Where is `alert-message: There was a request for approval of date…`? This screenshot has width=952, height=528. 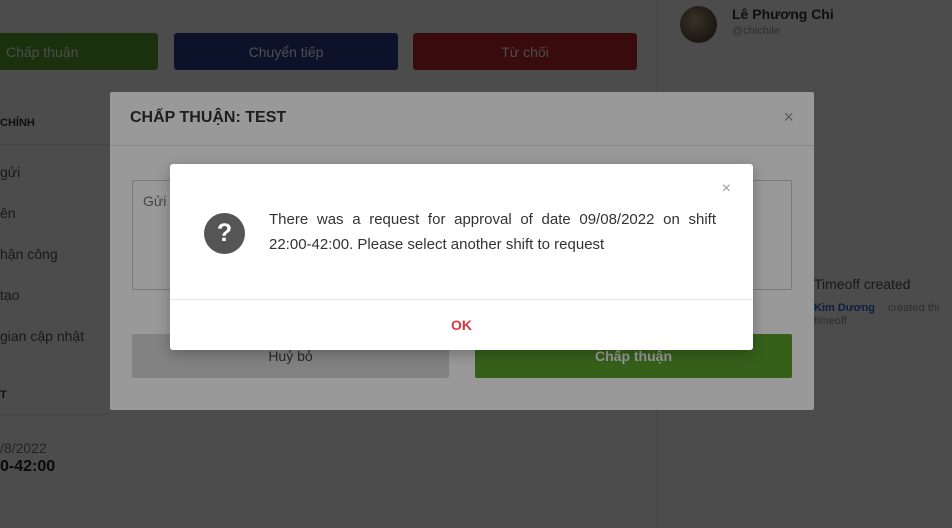
alert-message: There was a request for approval of date… is located at coordinates (492, 232).